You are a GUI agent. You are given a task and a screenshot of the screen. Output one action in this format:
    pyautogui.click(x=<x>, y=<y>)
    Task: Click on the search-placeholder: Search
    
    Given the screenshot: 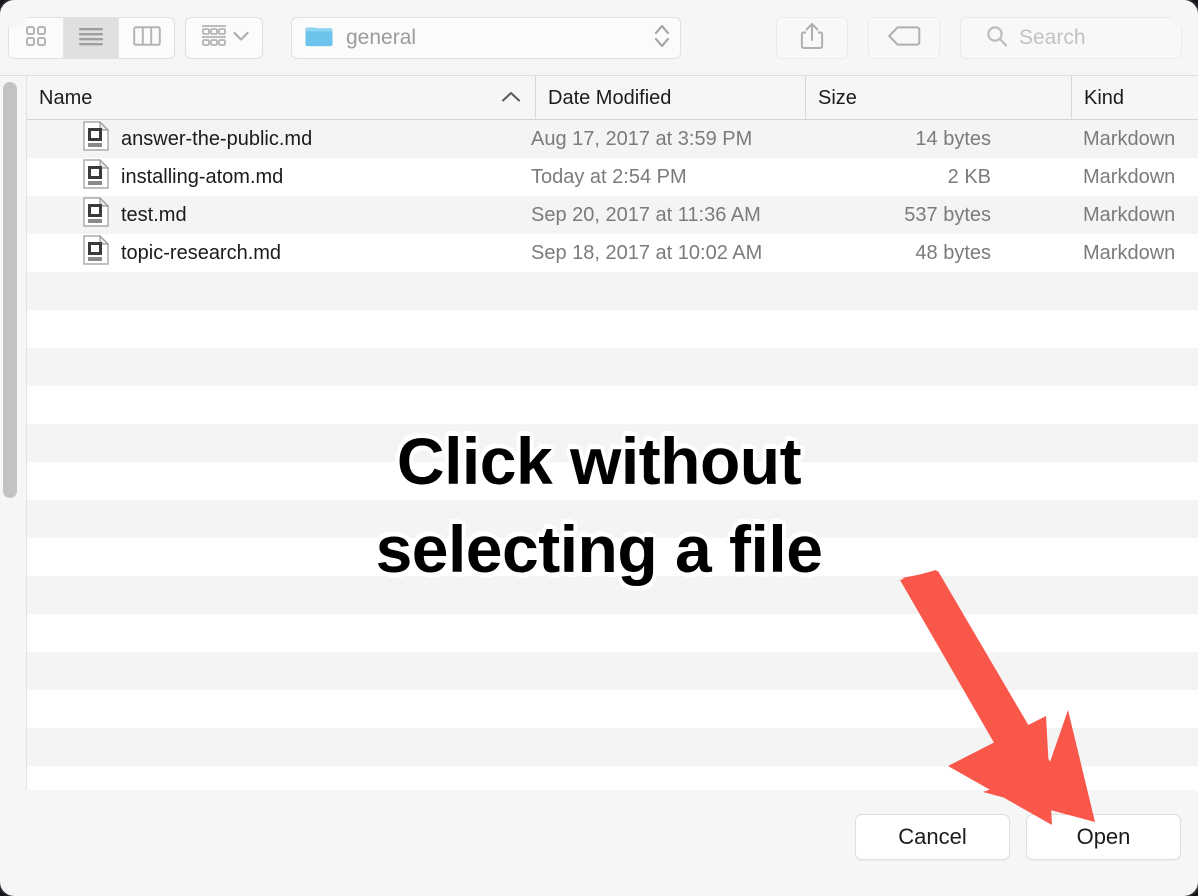 What is the action you would take?
    pyautogui.click(x=1052, y=37)
    